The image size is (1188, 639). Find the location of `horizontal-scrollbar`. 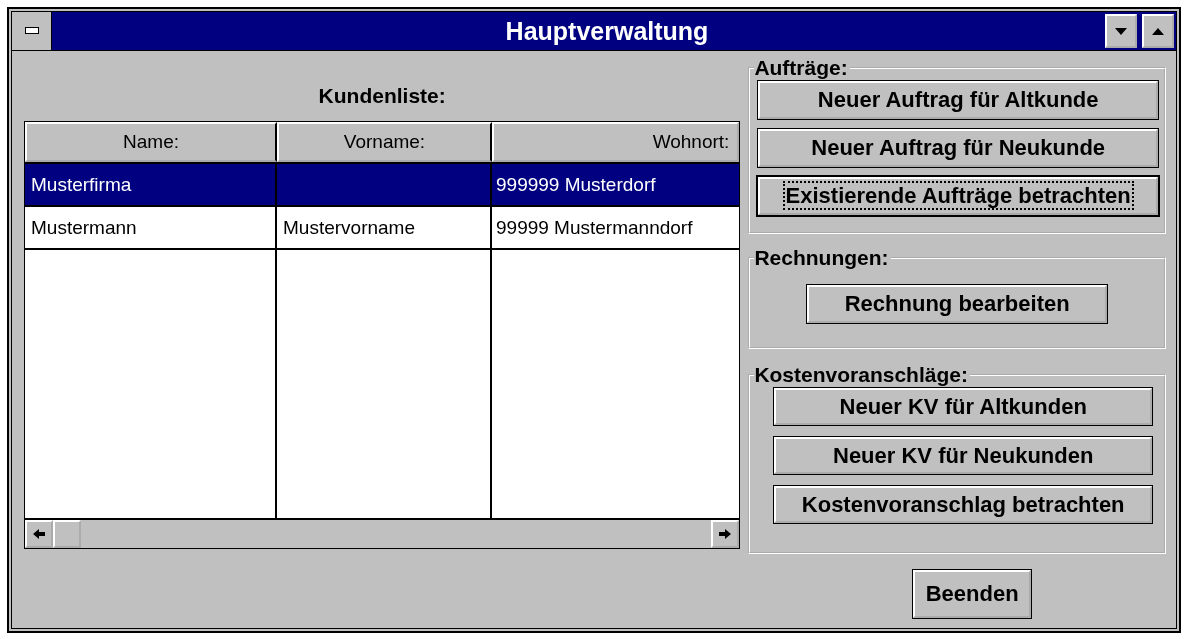

horizontal-scrollbar is located at coordinates (382, 533).